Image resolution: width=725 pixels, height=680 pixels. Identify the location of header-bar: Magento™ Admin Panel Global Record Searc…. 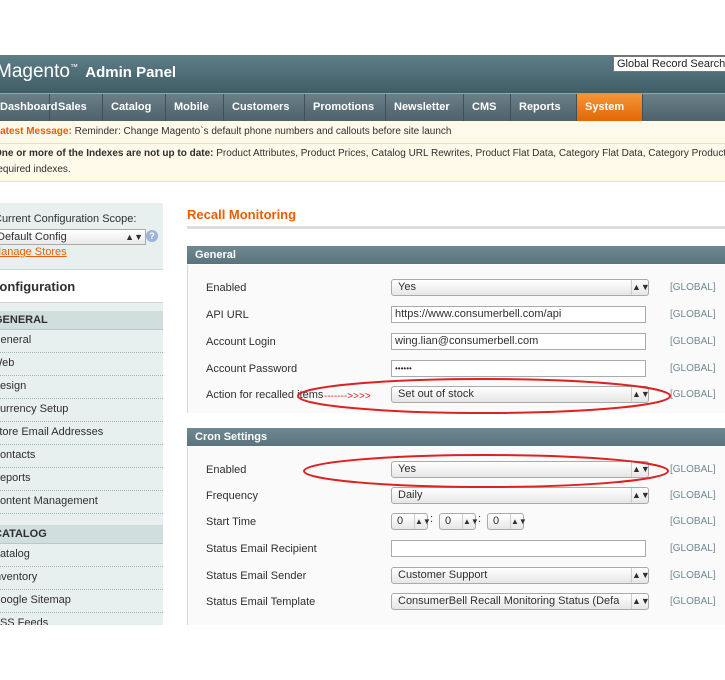
(362, 74).